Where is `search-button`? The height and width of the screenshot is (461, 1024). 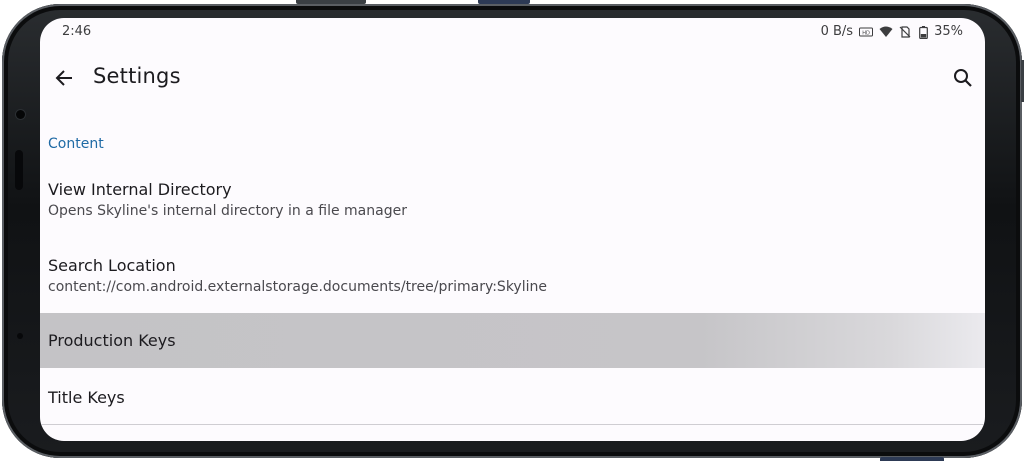
search-button is located at coordinates (963, 78).